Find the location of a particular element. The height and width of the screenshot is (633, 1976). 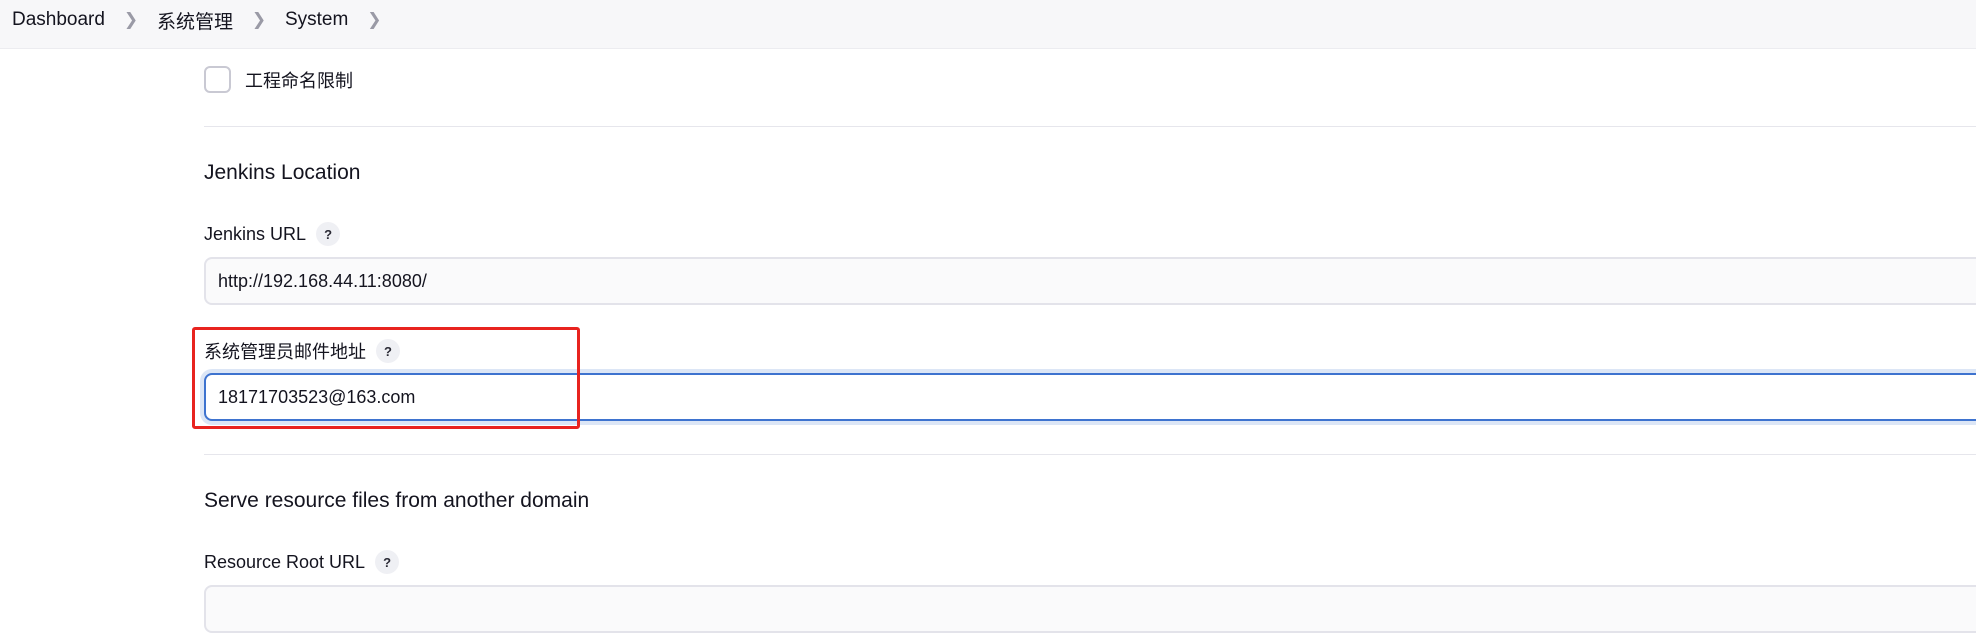

resource-root-url-label: Resource Root URL ? is located at coordinates (301, 562).